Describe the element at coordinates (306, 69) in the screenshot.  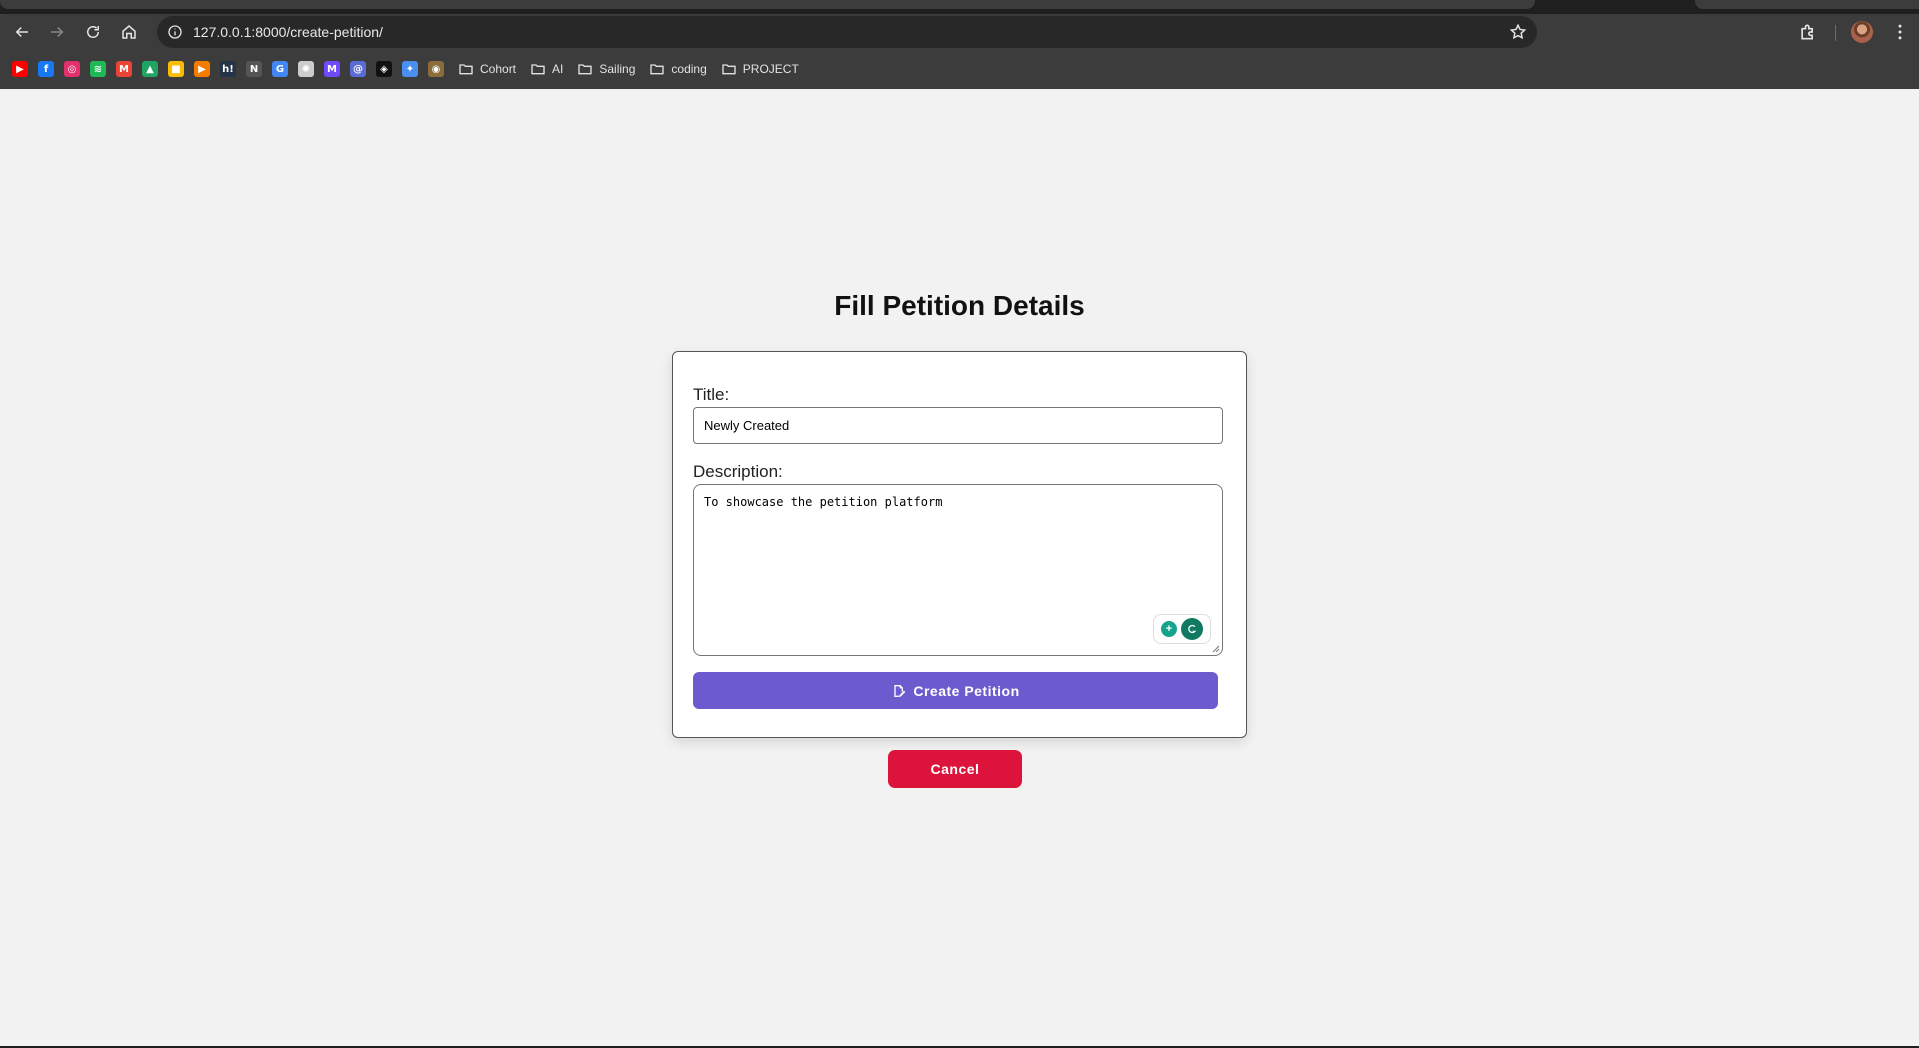
I see `openai-icon: ✺` at that location.